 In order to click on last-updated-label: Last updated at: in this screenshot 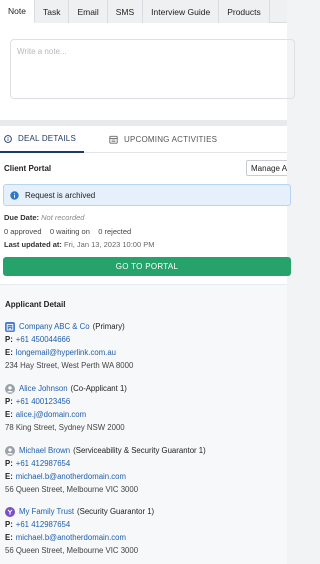, I will do `click(33, 244)`.